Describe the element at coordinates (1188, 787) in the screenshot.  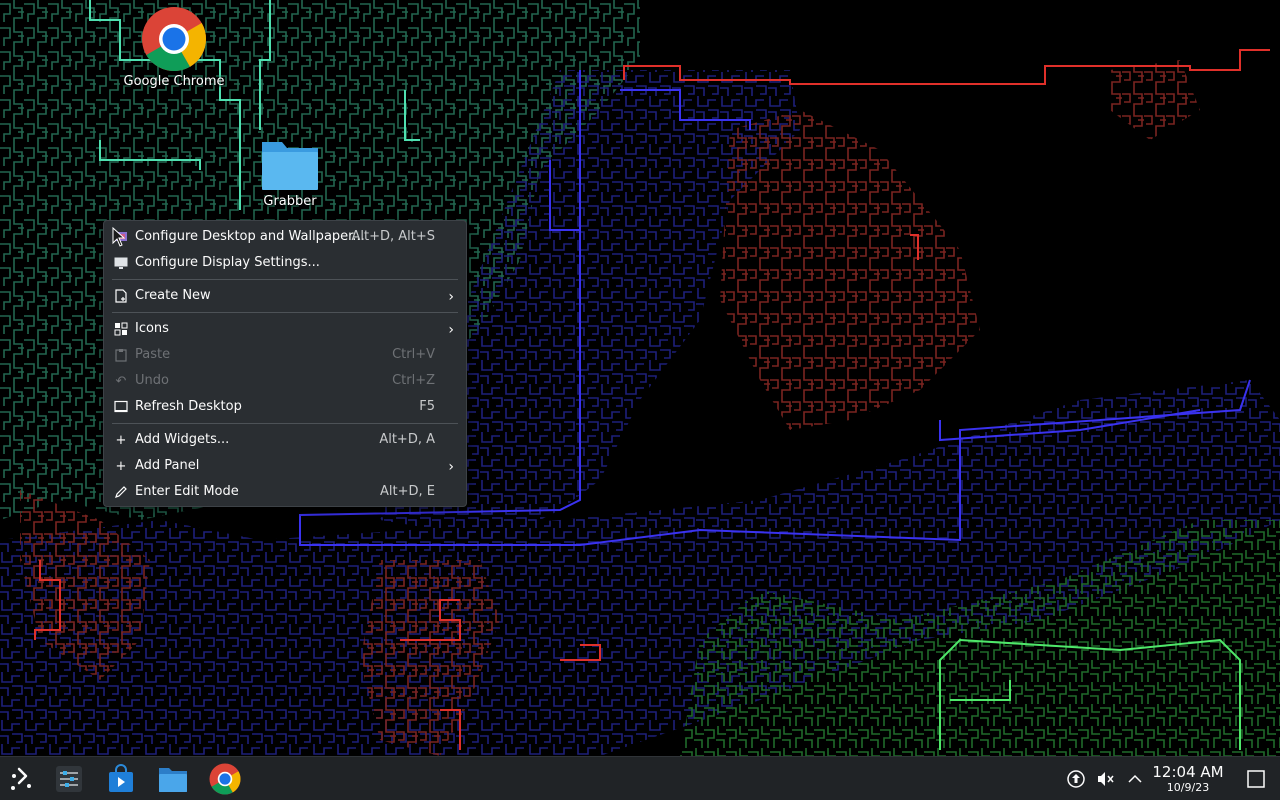
I see `clock-date: 10/9/23` at that location.